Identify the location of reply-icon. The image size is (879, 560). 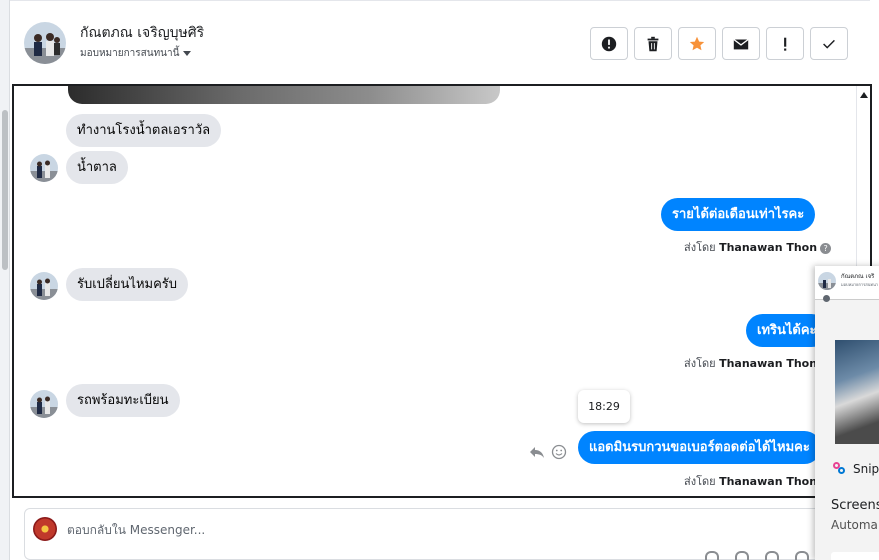
(537, 452).